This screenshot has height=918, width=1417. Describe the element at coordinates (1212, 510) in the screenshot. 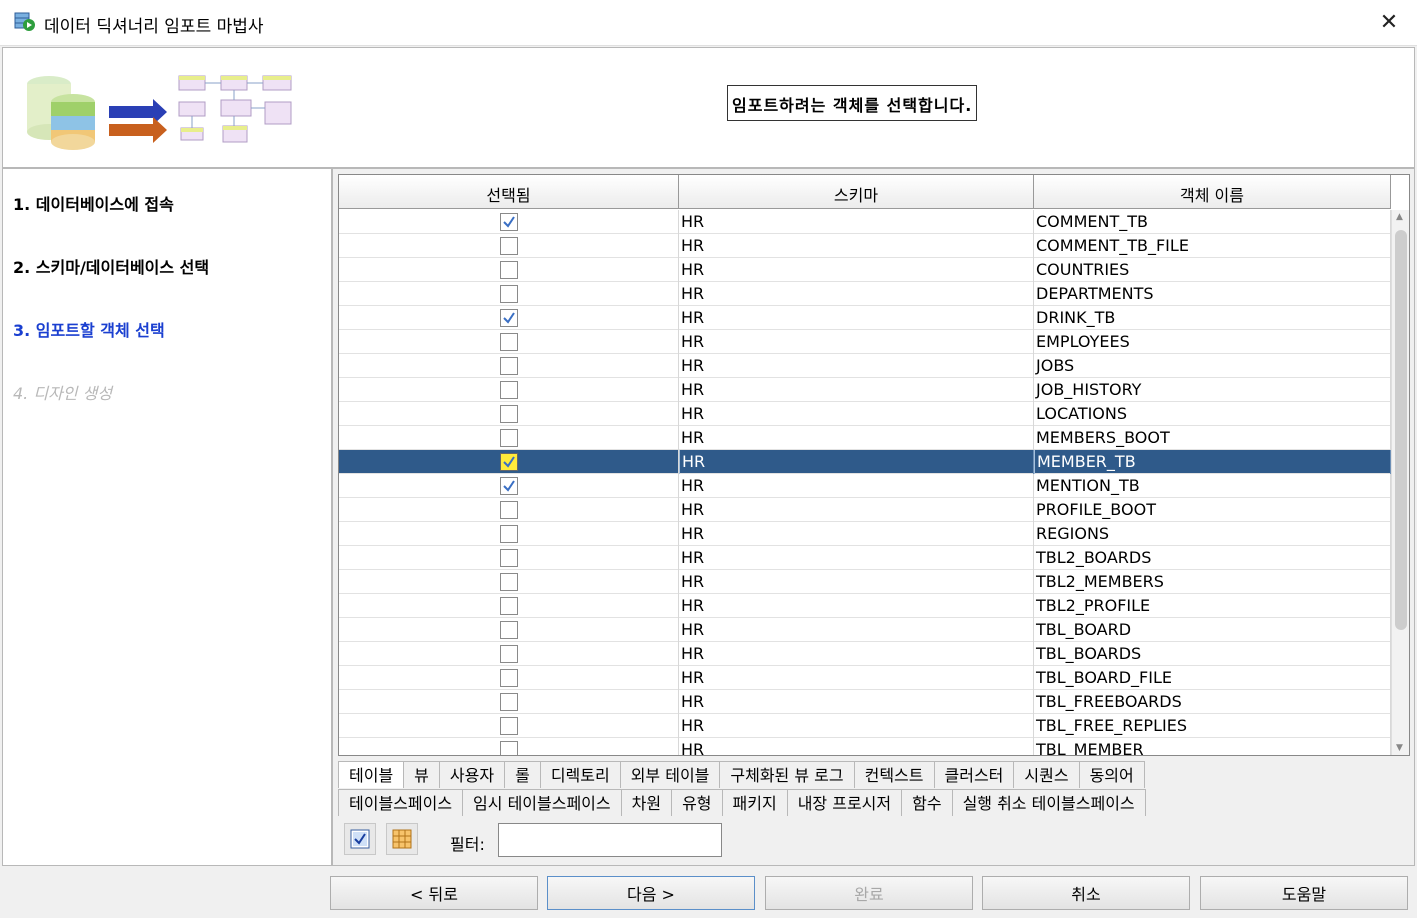

I see `object-name-cell: PROFILE_BOOT` at that location.